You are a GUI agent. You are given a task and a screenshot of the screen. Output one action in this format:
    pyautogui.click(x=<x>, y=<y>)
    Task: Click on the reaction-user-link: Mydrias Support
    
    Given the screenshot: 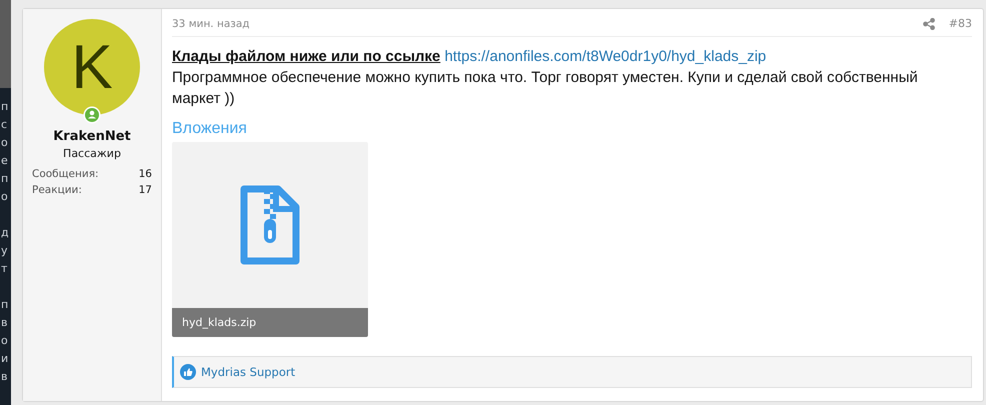 What is the action you would take?
    pyautogui.click(x=248, y=372)
    